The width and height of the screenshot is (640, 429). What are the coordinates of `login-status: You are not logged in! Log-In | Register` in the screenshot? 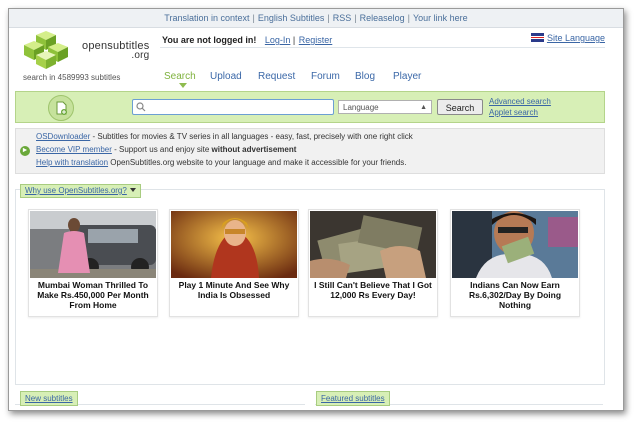 It's located at (247, 40).